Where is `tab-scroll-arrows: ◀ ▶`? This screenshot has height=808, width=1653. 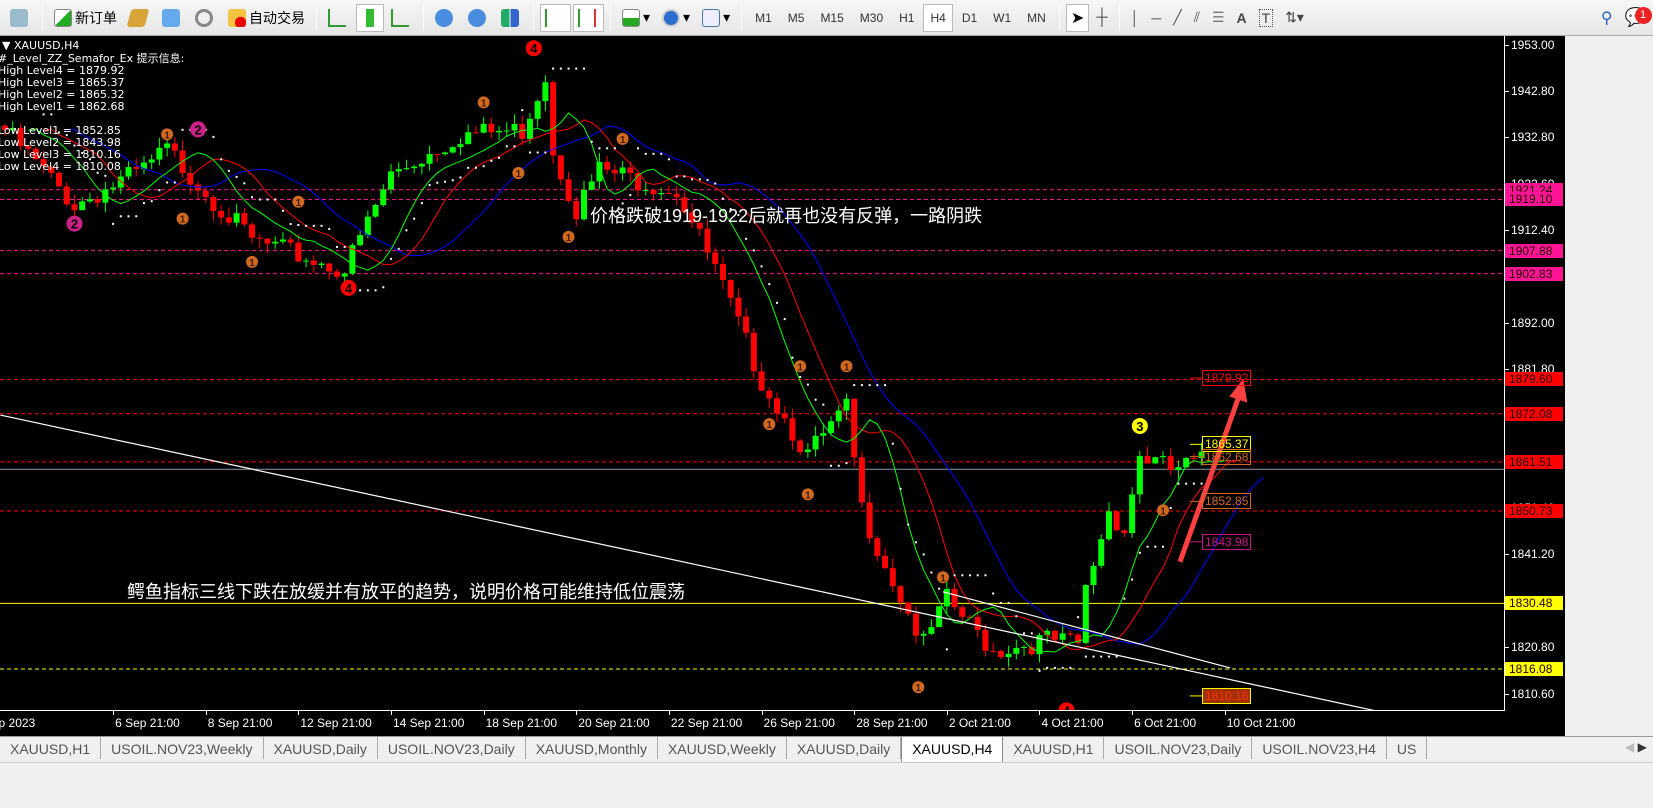
tab-scroll-arrows: ◀ ▶ is located at coordinates (1636, 747).